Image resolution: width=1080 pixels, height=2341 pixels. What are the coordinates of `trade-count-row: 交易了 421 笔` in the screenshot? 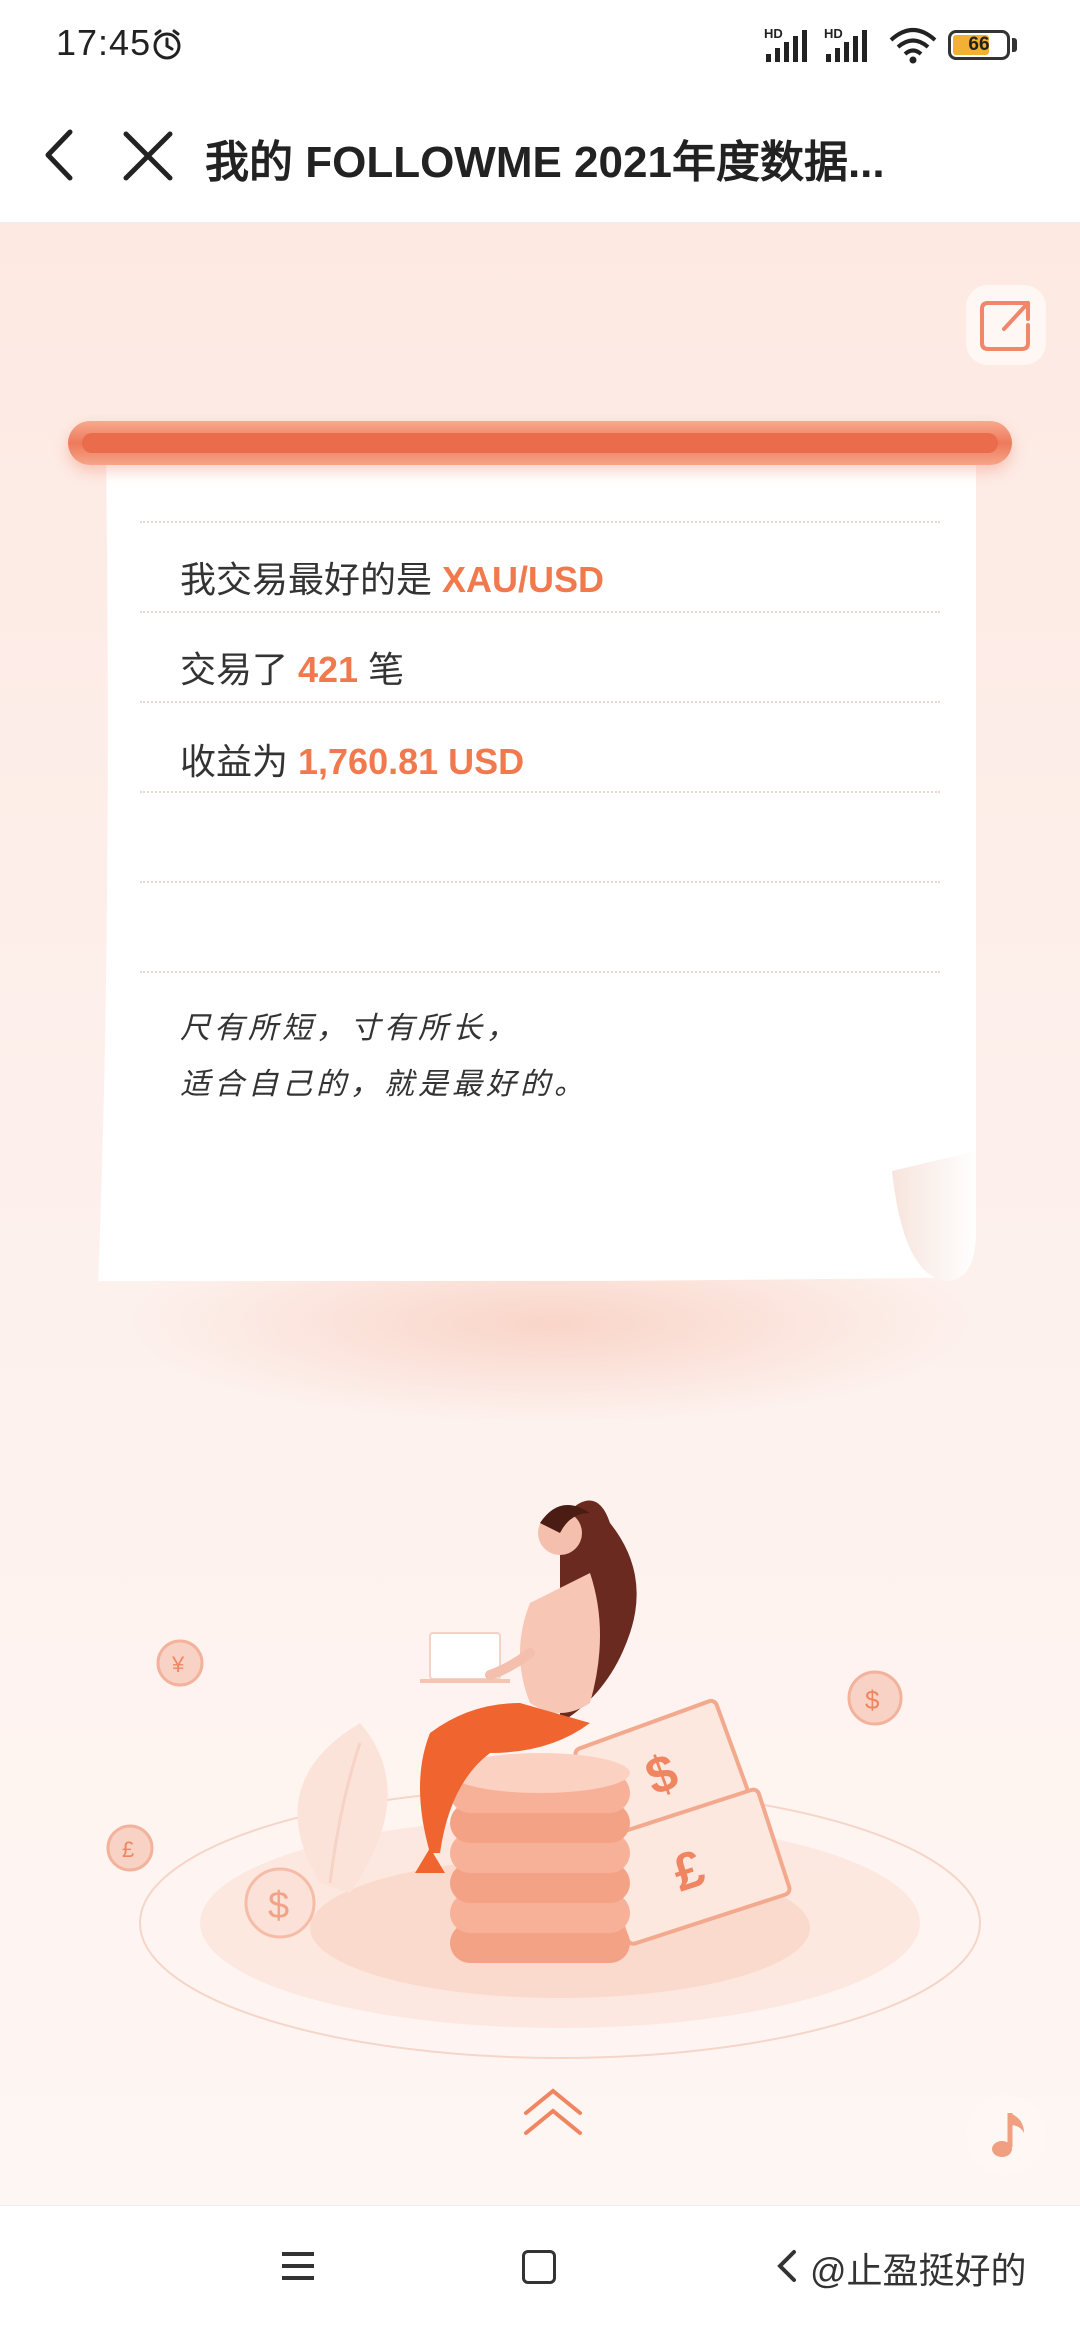 It's located at (292, 669).